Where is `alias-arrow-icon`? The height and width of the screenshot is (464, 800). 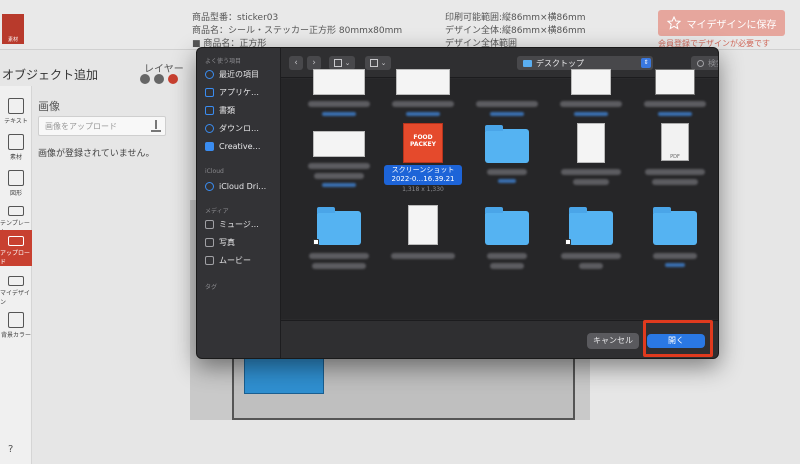 alias-arrow-icon is located at coordinates (568, 242).